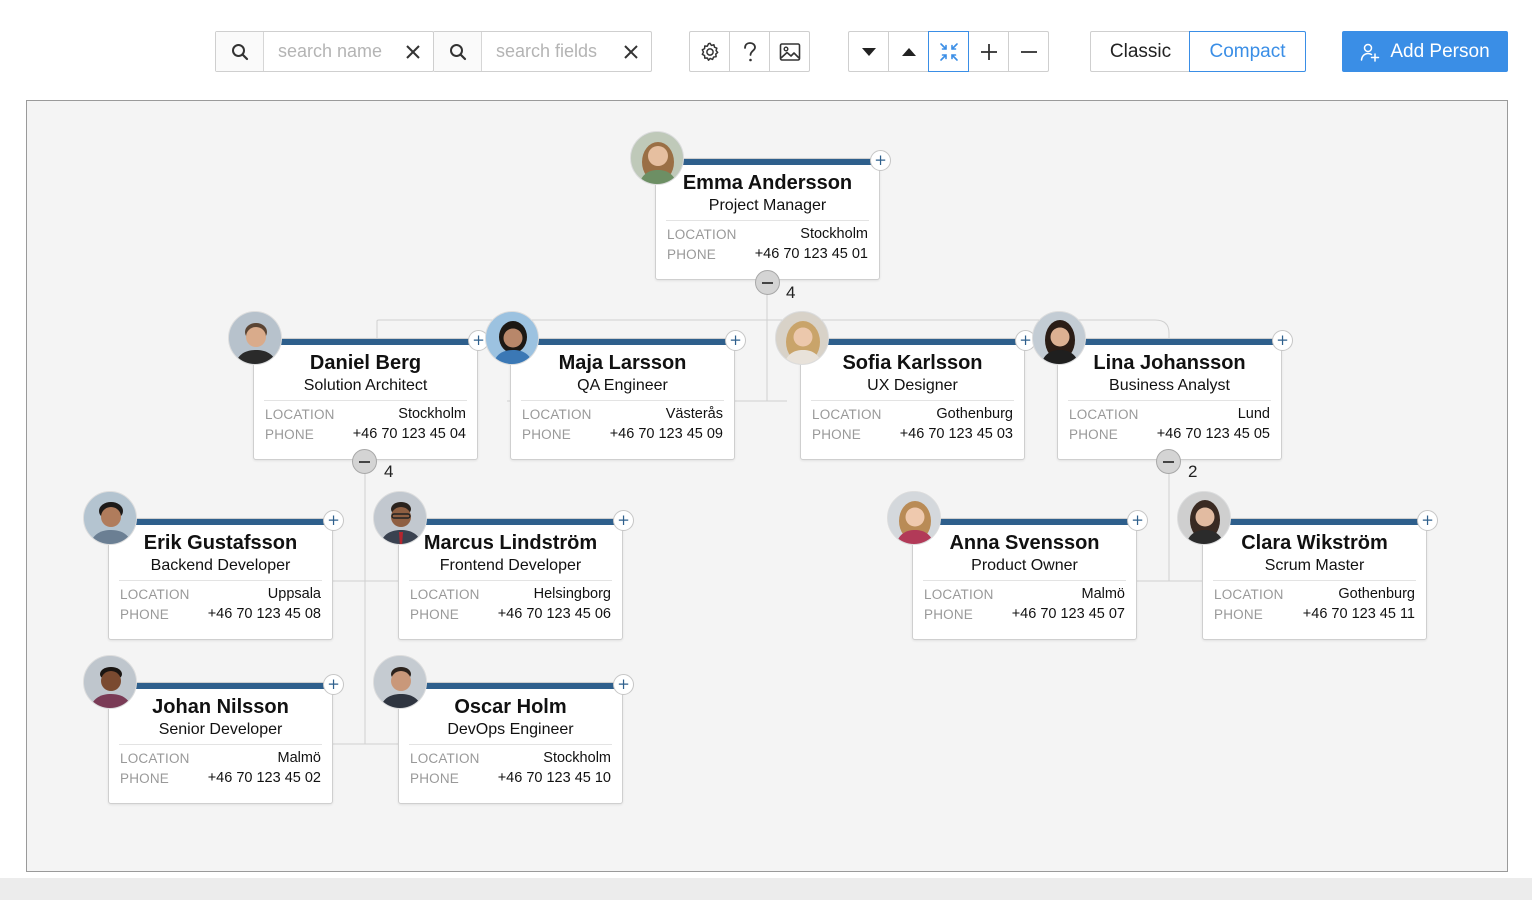  I want to click on collapse-all-button, so click(908, 51).